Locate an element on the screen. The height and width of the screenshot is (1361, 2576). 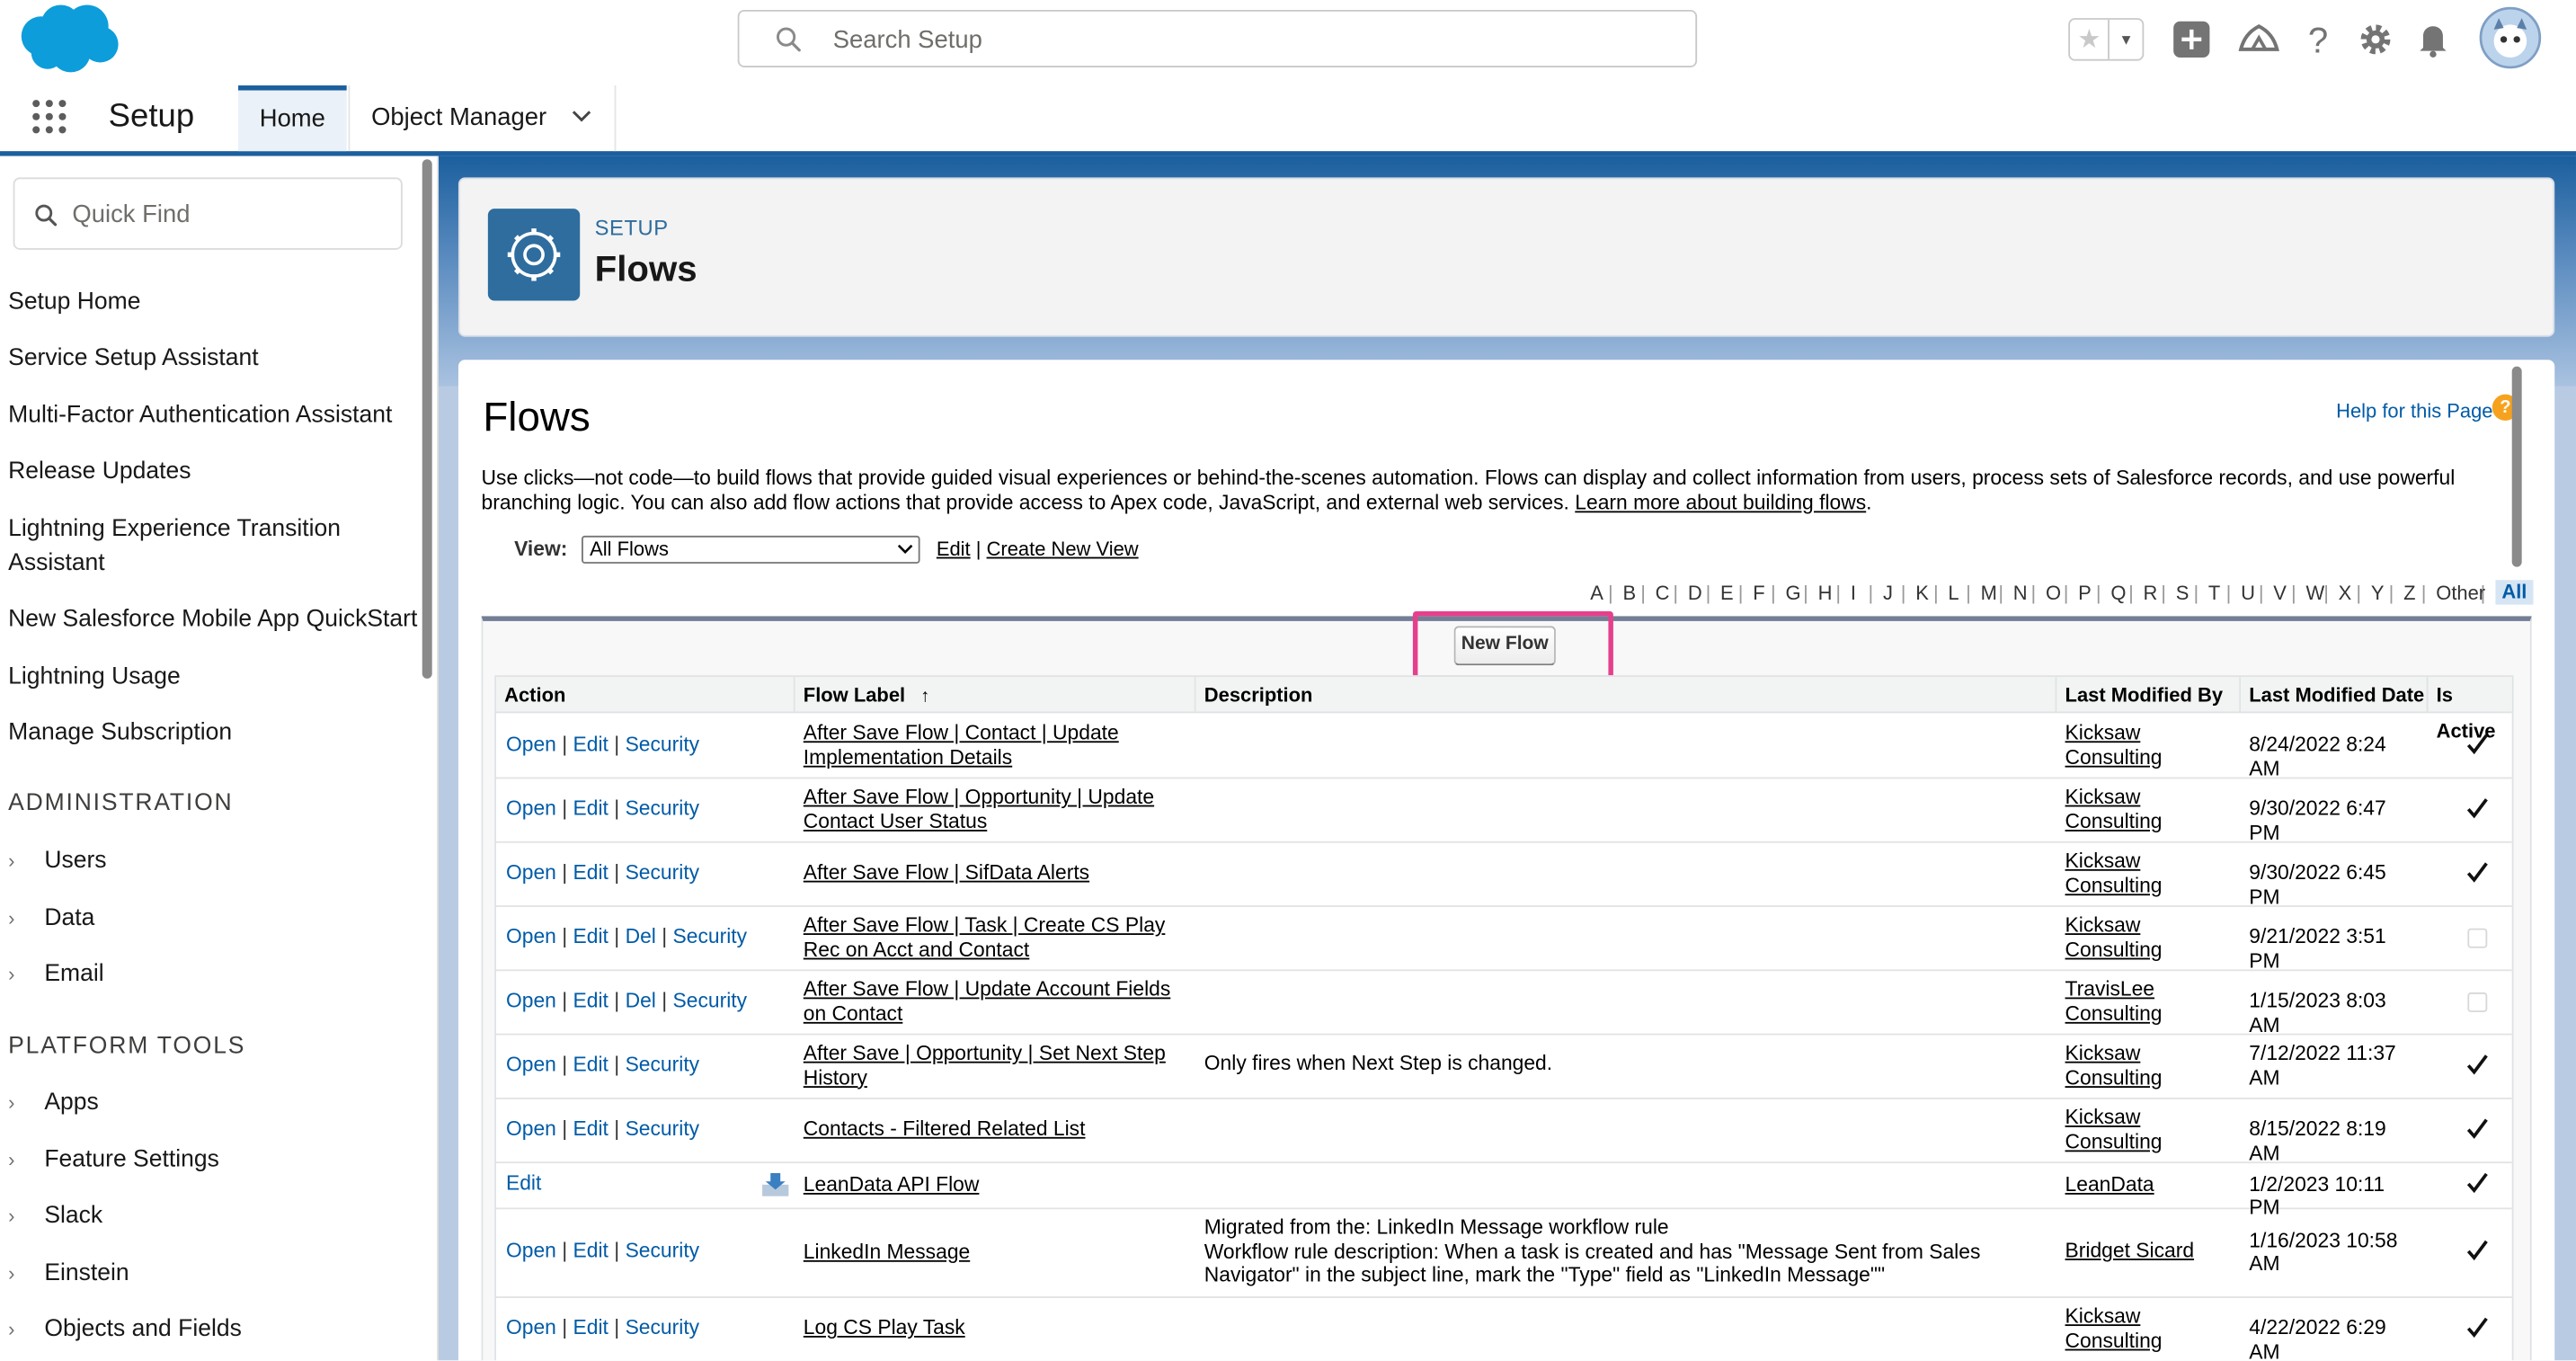
alpha-filter-c: C is located at coordinates (1663, 593).